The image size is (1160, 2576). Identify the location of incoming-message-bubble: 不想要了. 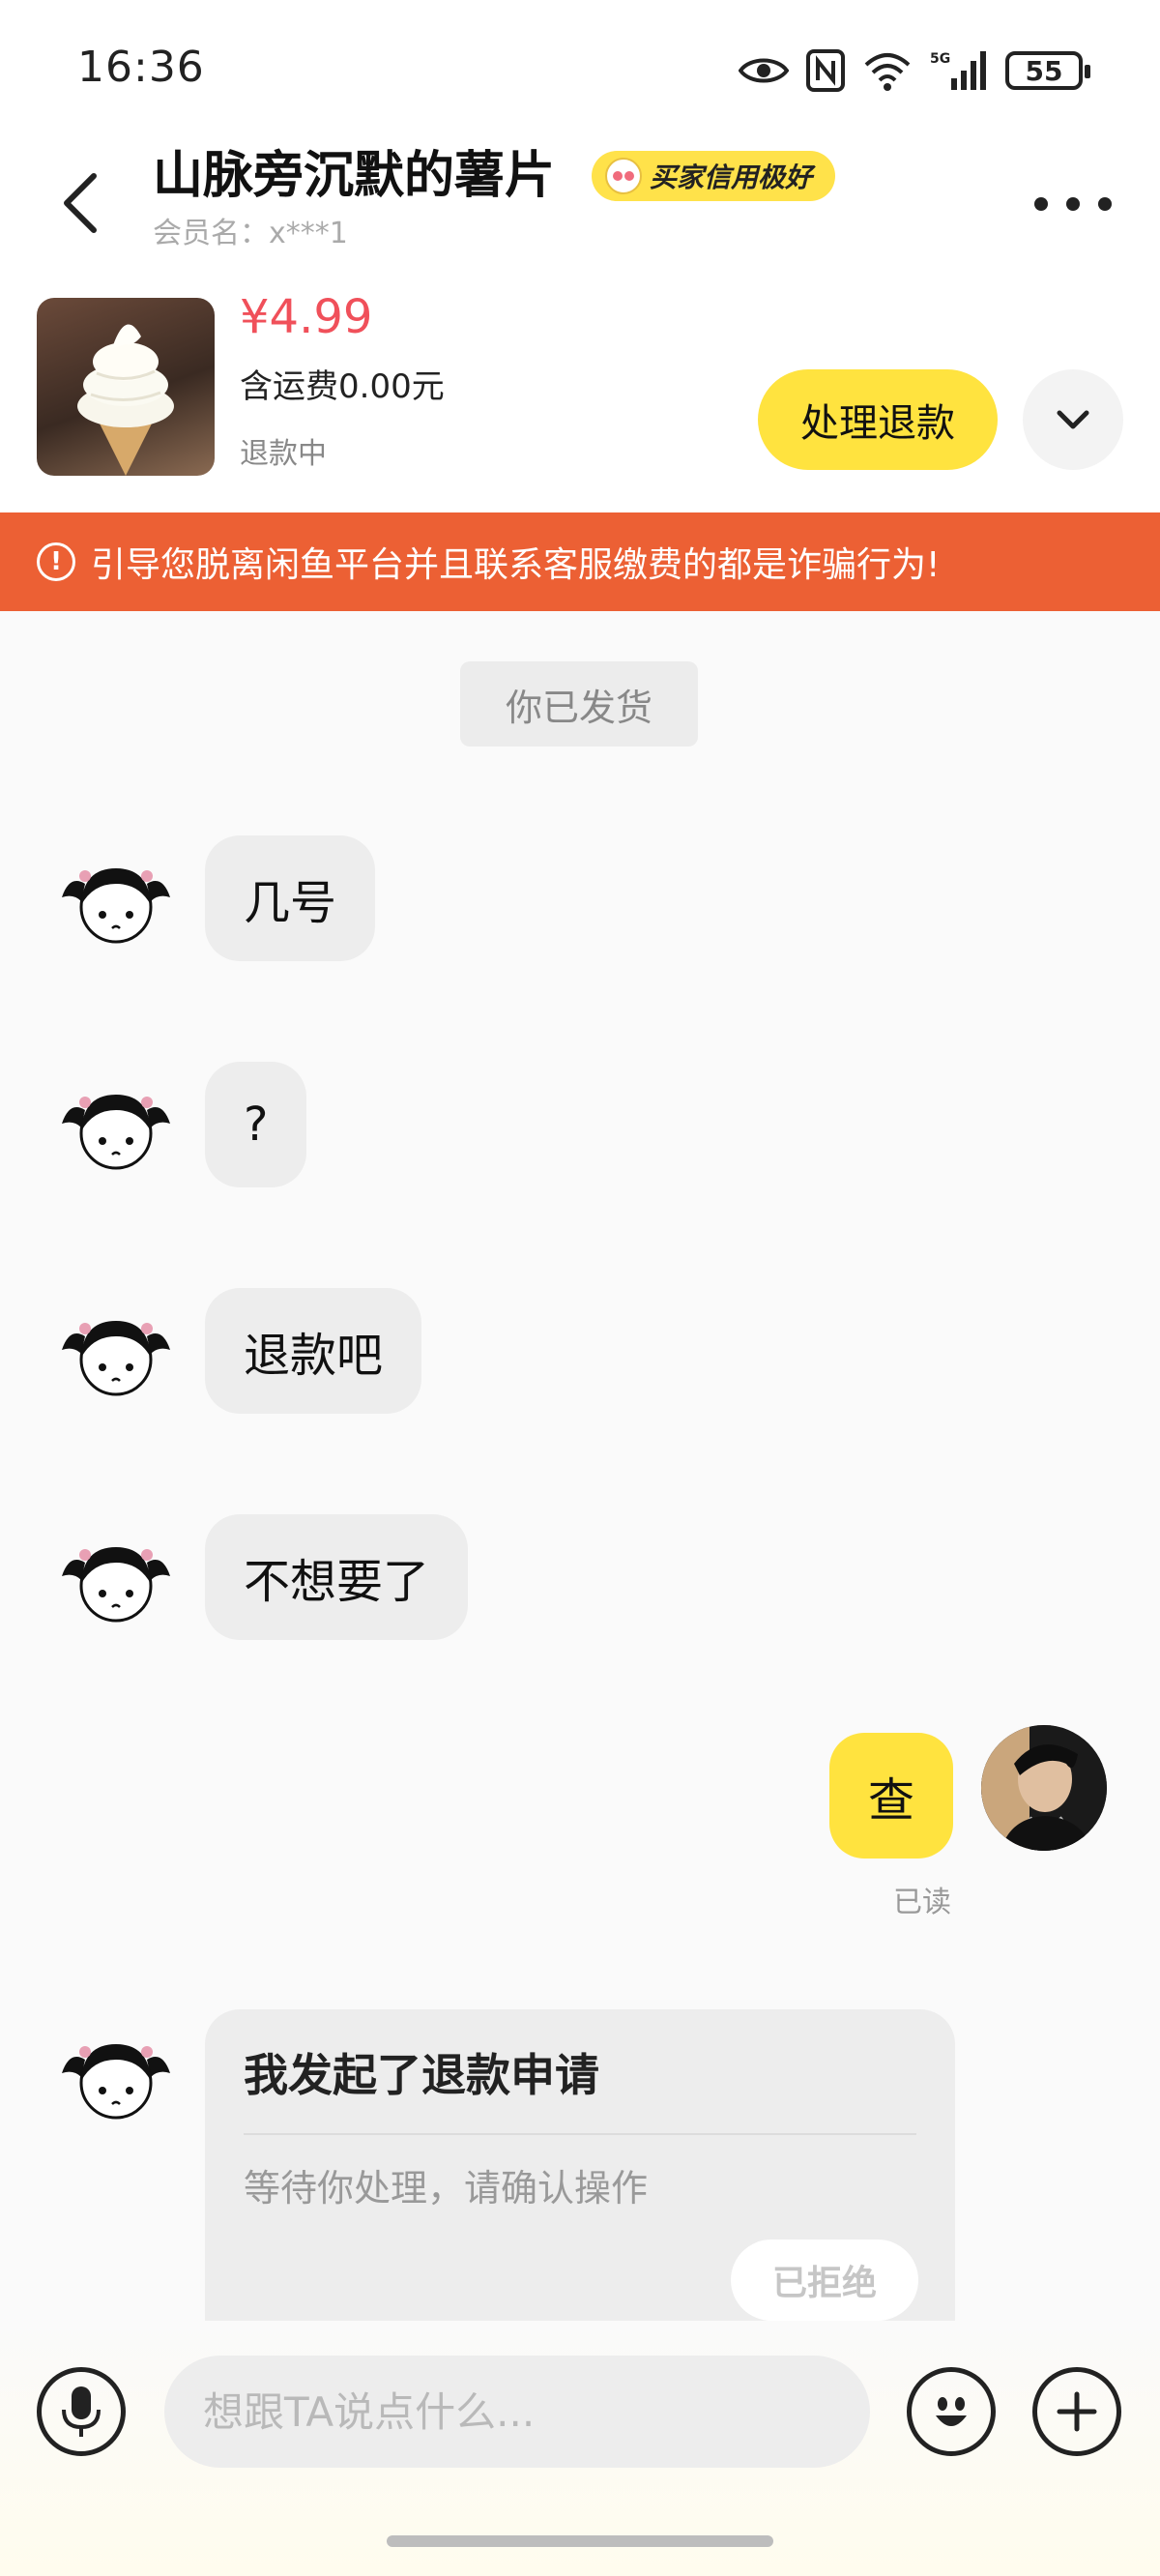
(337, 1577).